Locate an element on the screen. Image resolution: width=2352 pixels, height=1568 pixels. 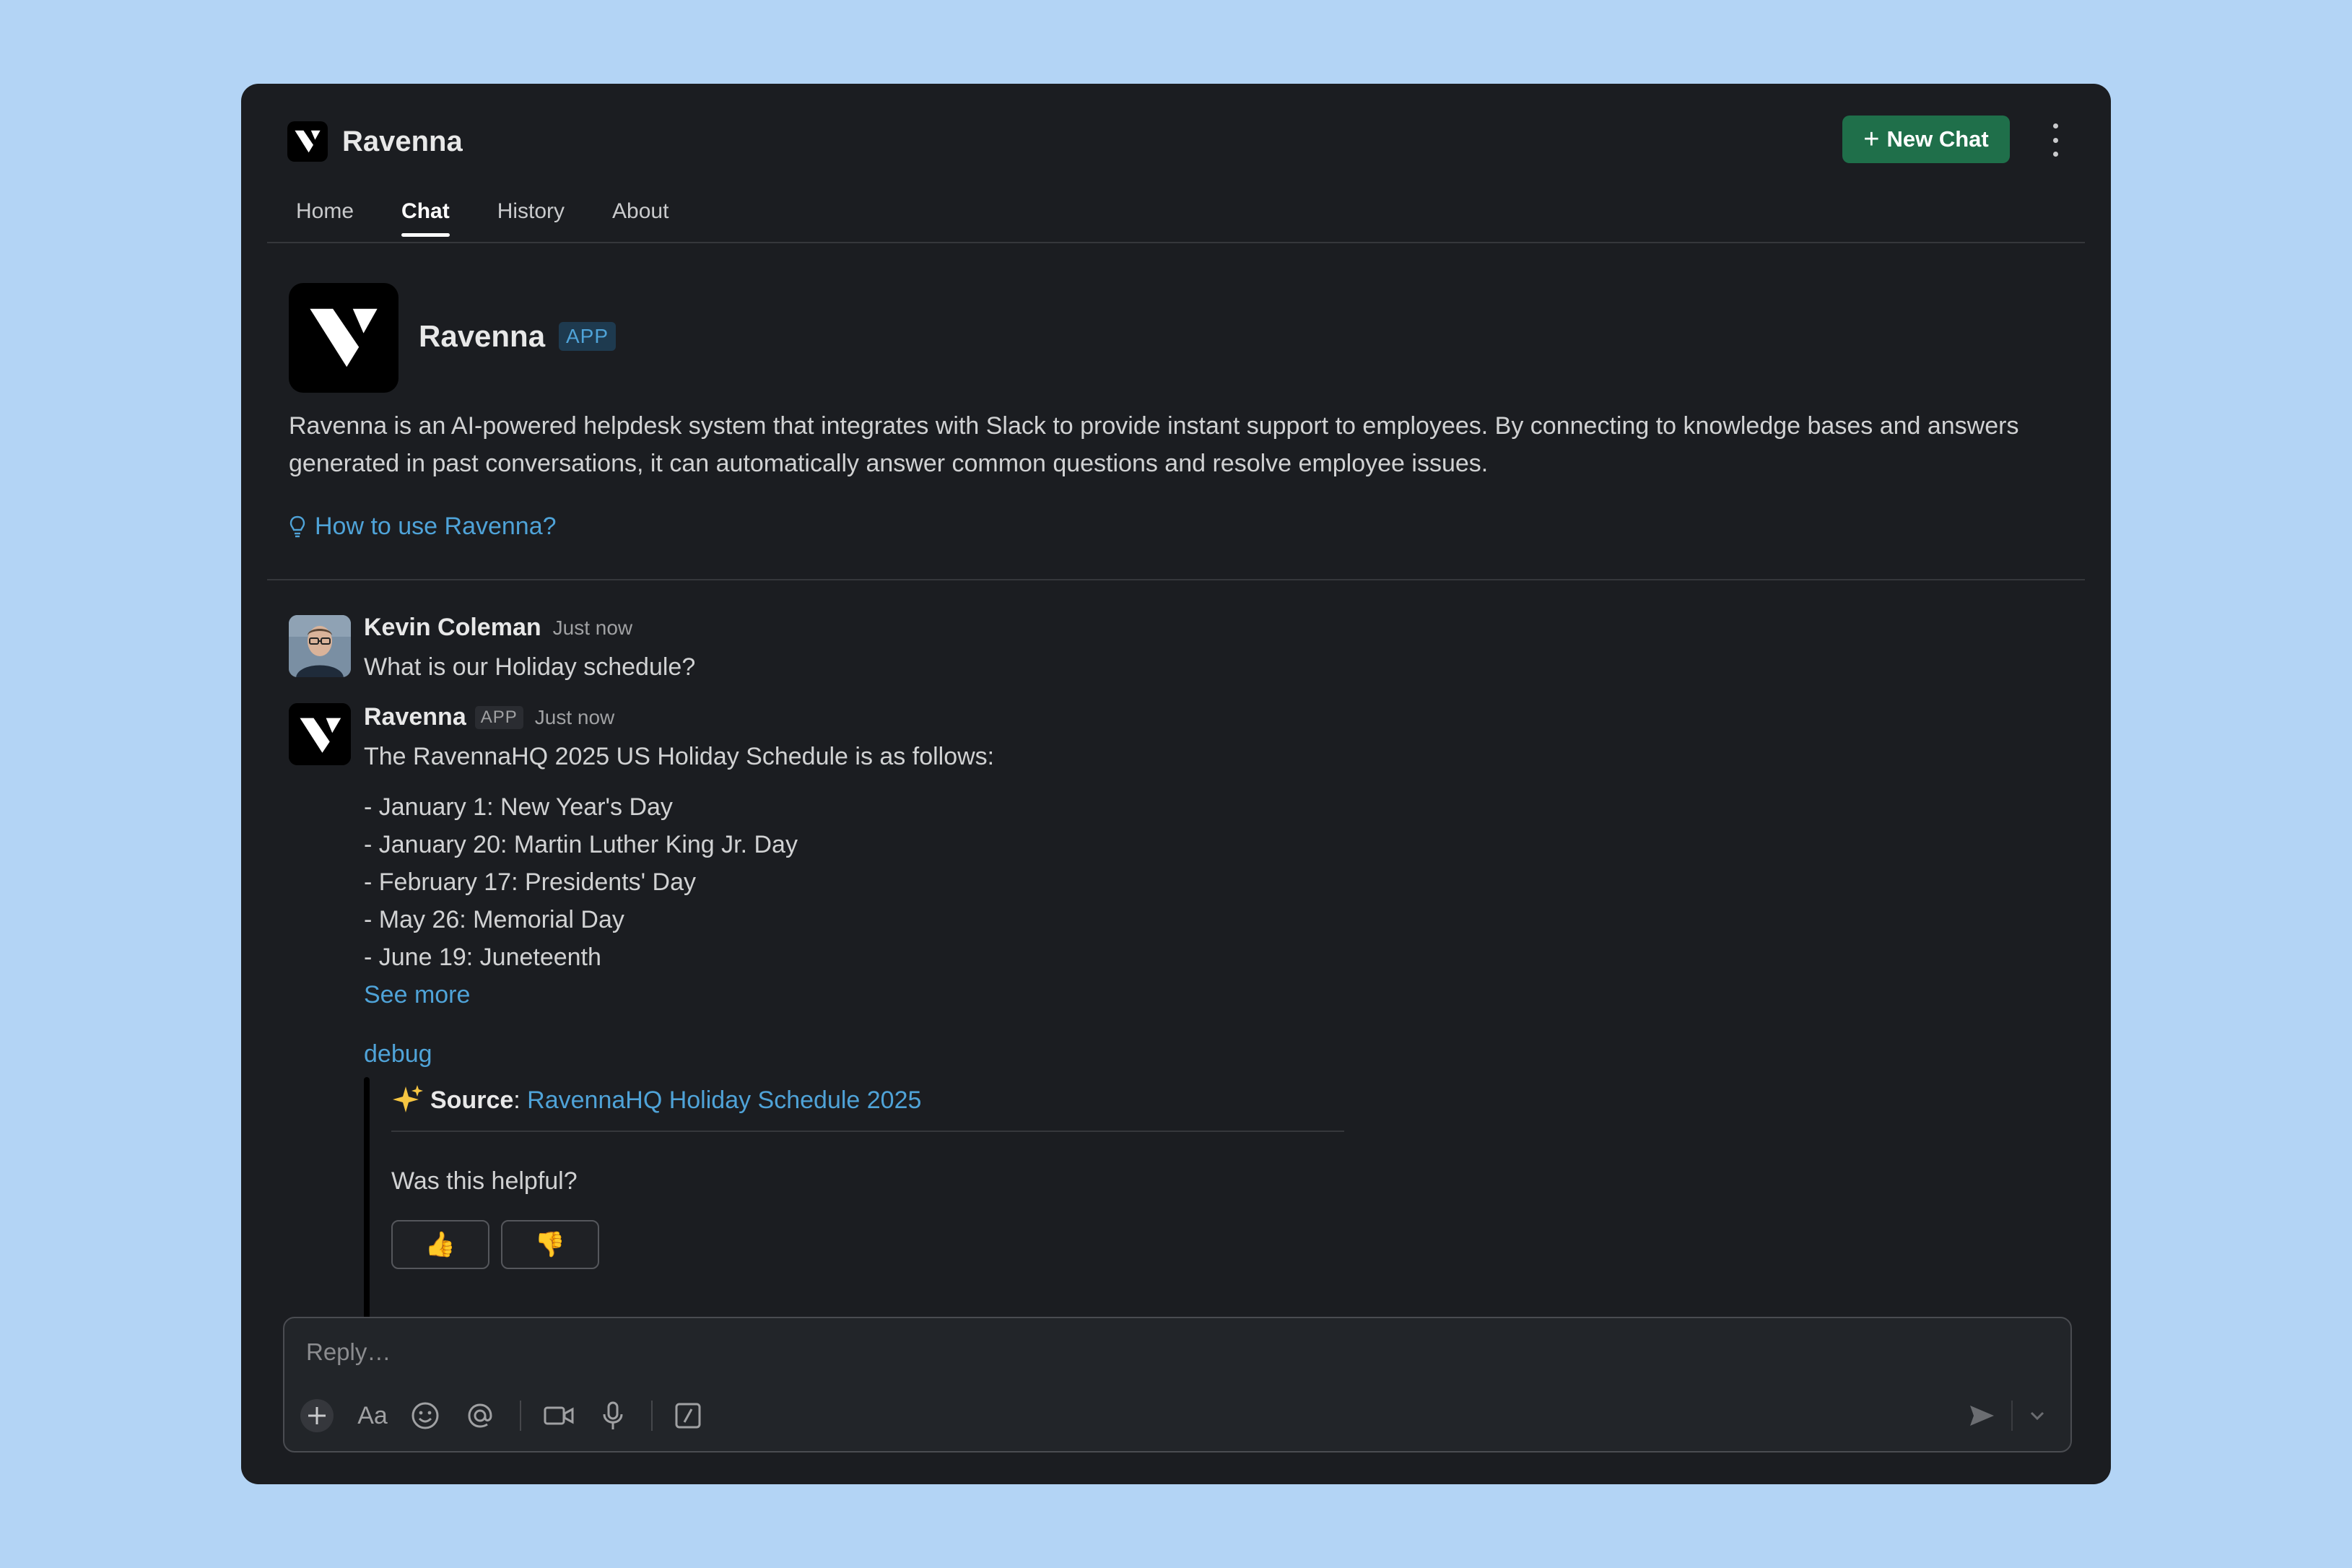
user-message-meta: Kevin Coleman Just now is located at coordinates (498, 628).